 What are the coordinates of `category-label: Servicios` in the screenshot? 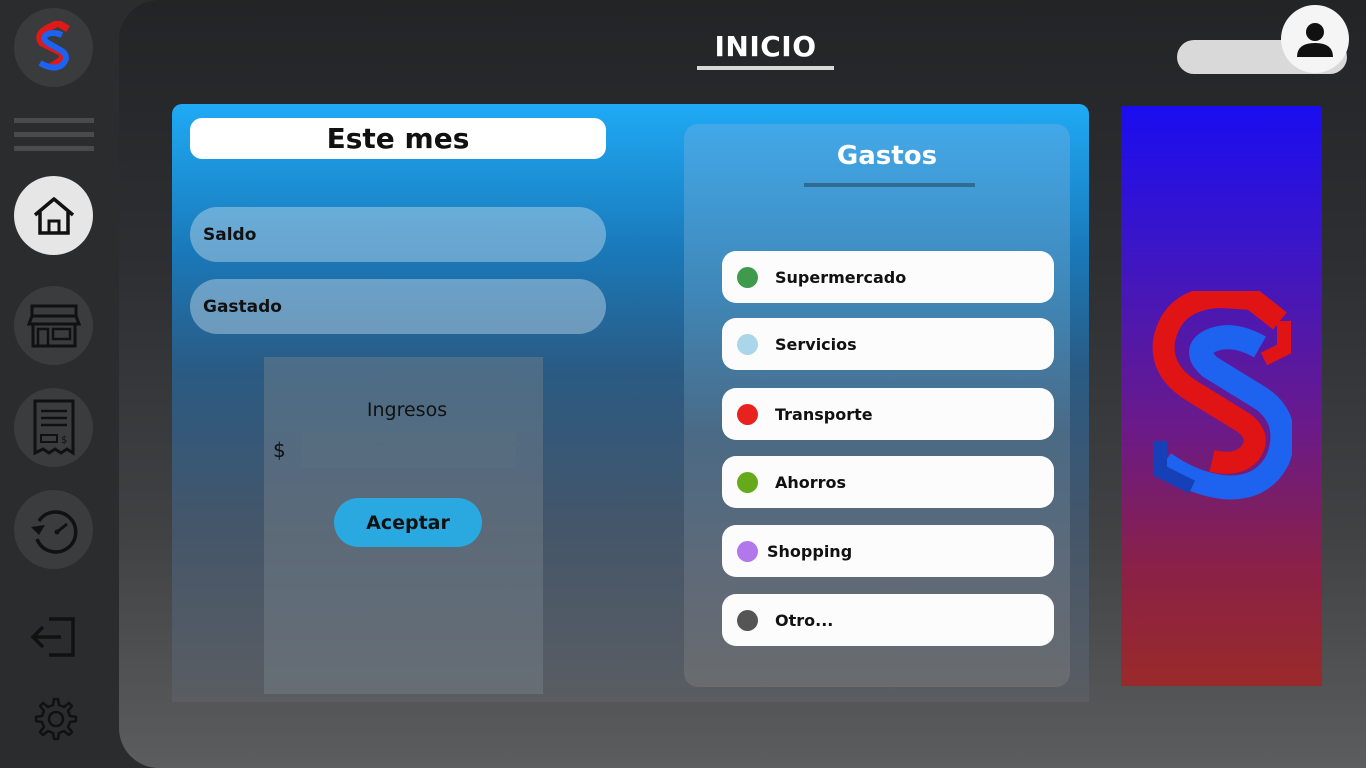 It's located at (816, 344).